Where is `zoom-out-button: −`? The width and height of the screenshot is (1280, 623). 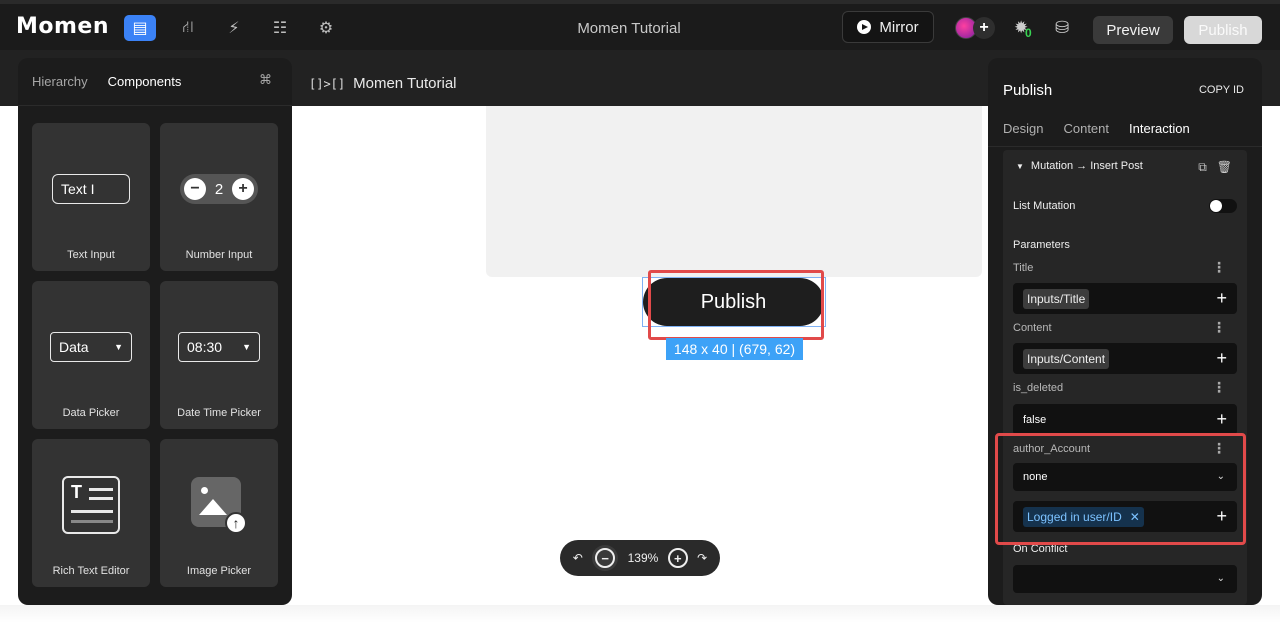 zoom-out-button: − is located at coordinates (605, 558).